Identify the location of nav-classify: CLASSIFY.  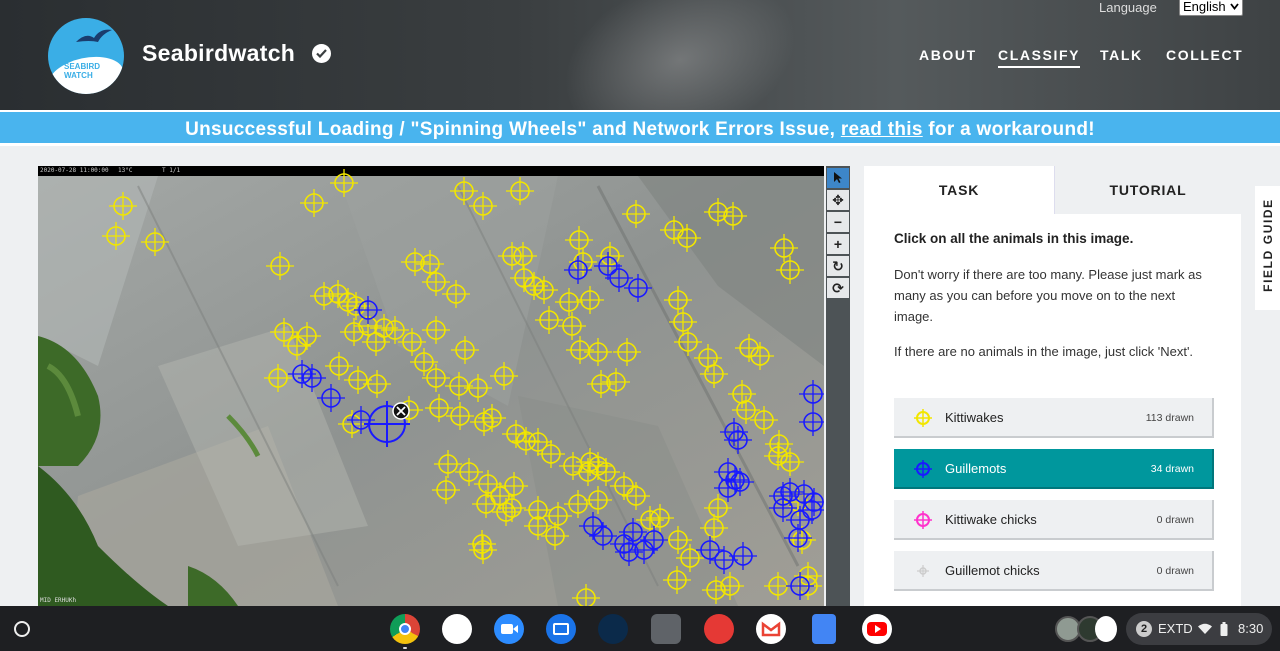
(1039, 57).